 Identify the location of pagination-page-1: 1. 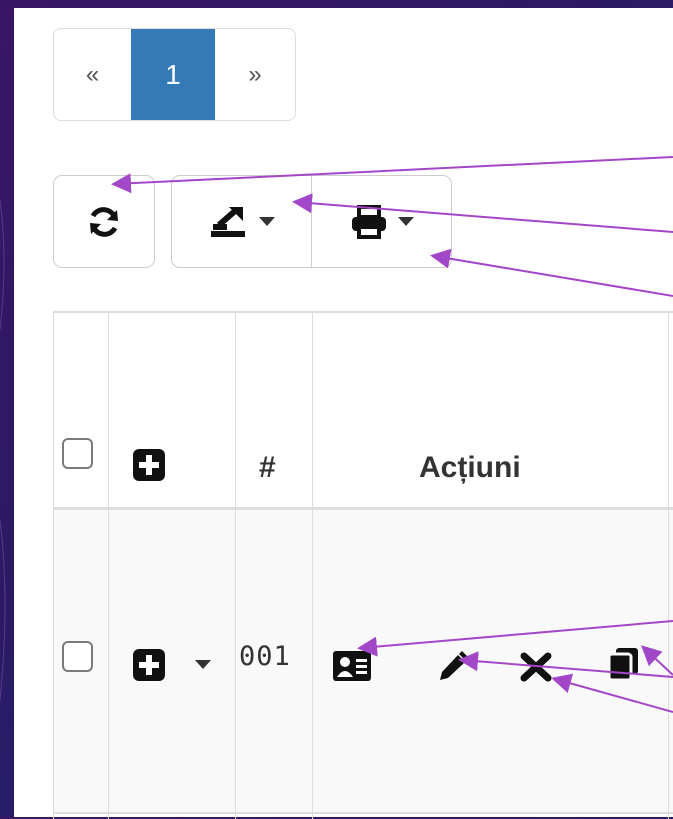
(173, 74).